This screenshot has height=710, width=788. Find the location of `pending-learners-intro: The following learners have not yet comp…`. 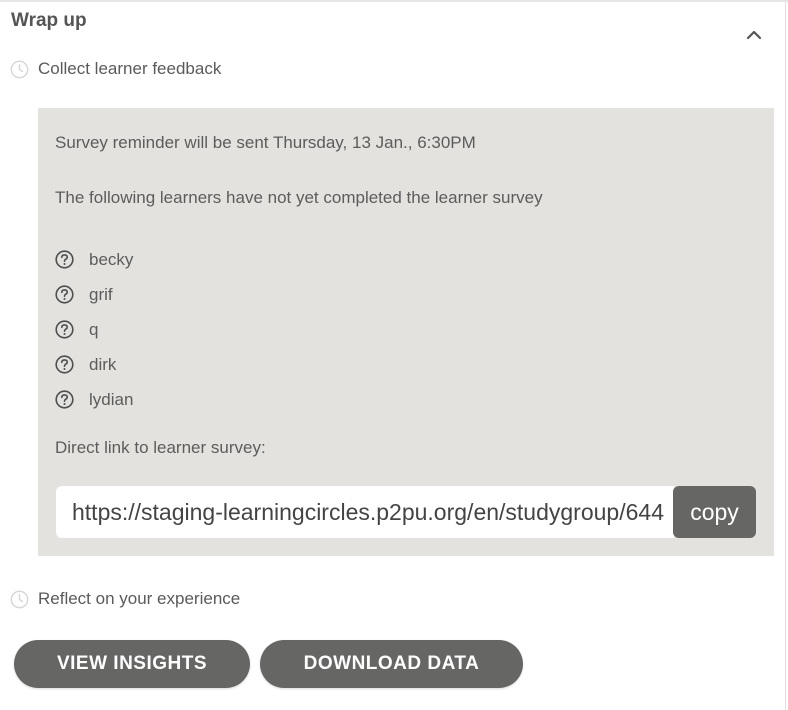

pending-learners-intro: The following learners have not yet comp… is located at coordinates (299, 197).